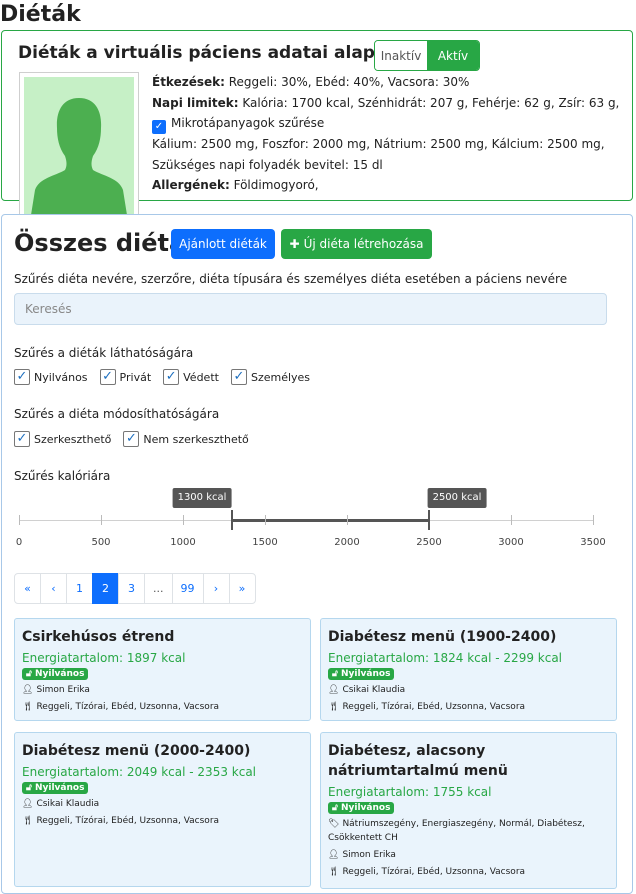  Describe the element at coordinates (410, 792) in the screenshot. I see `diet-energy: Energiatartalom: 1755 kcal` at that location.